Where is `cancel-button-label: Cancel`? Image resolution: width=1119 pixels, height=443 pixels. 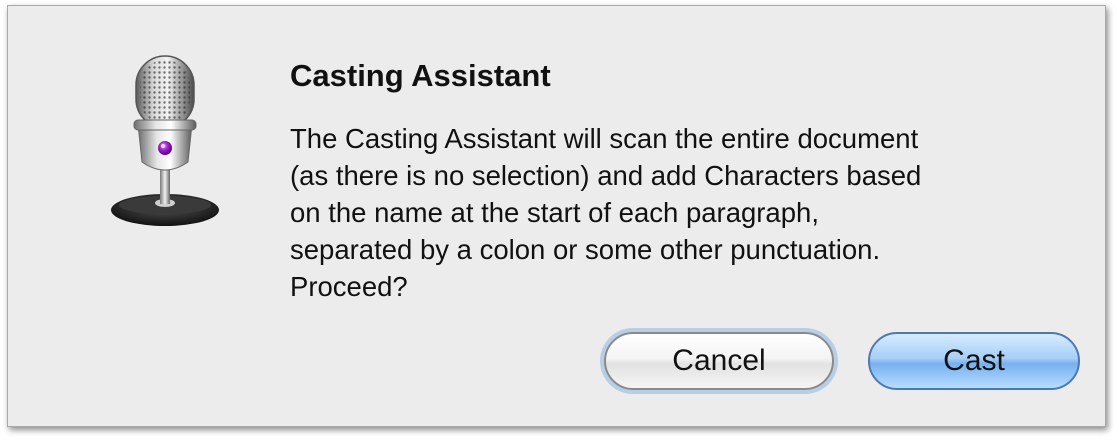
cancel-button-label: Cancel is located at coordinates (719, 360).